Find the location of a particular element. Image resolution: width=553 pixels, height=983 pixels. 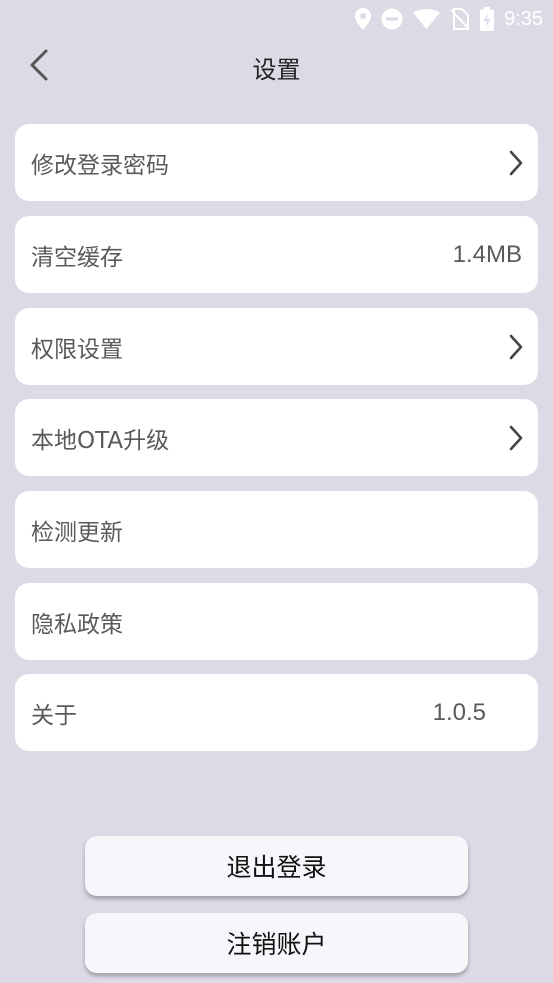

wifi-icon is located at coordinates (427, 19).